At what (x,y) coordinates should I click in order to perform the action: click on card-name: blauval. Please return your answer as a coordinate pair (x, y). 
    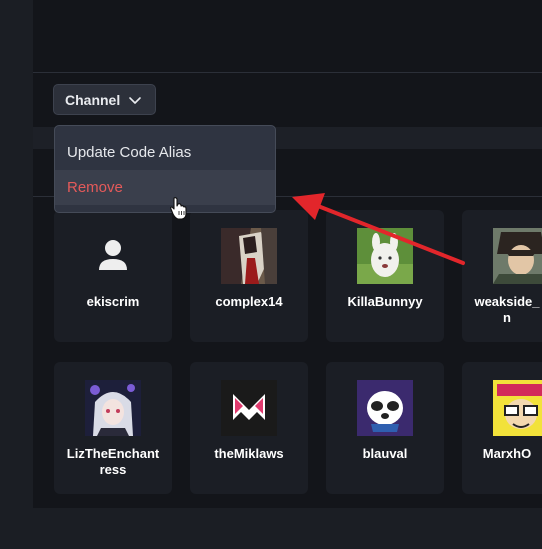
    Looking at the image, I should click on (385, 453).